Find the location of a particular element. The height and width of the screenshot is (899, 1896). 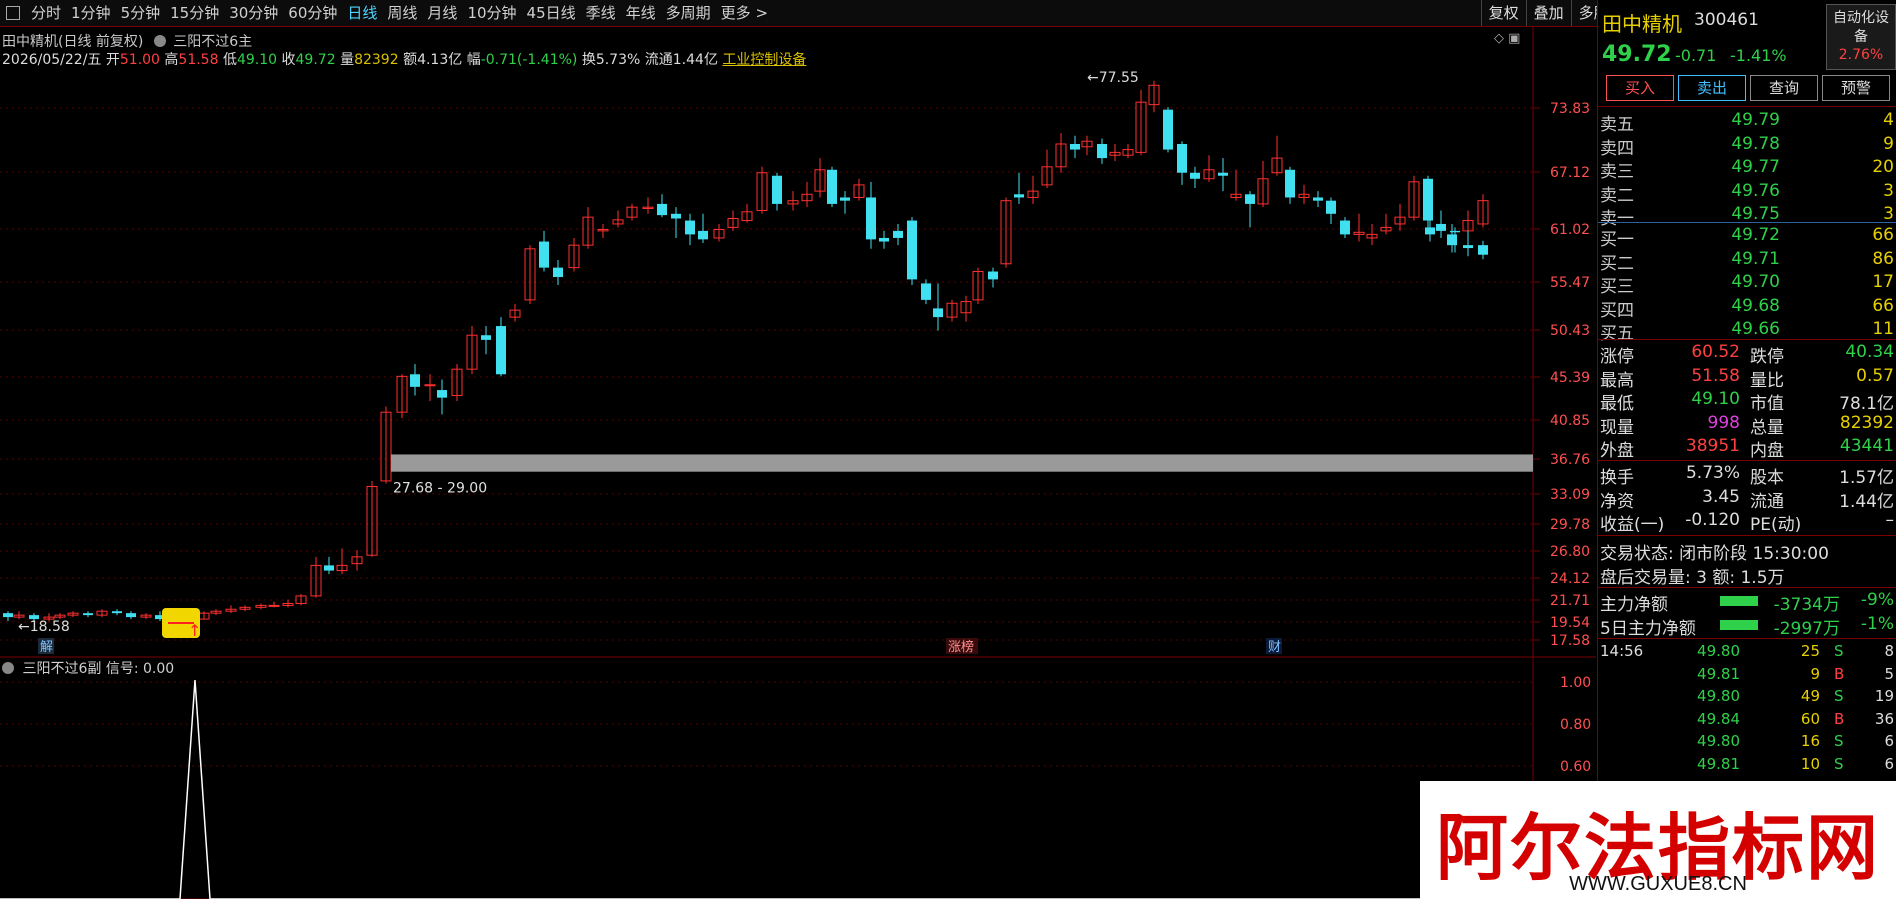

stat-value: 1.57亿 is located at coordinates (1866, 478).